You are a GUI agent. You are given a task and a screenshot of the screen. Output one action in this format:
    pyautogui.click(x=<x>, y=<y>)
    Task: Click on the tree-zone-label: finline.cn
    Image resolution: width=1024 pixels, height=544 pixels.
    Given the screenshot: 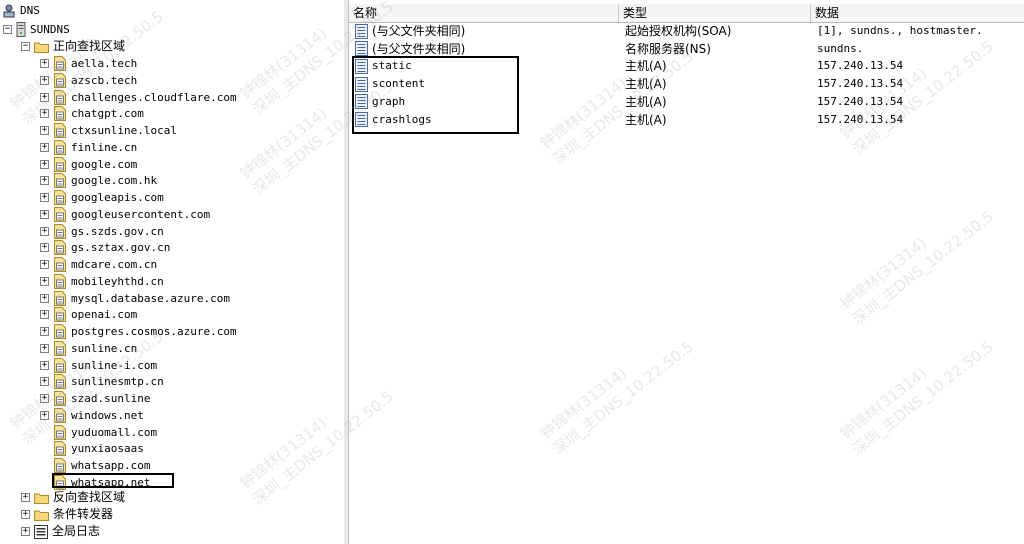 What is the action you would take?
    pyautogui.click(x=104, y=147)
    